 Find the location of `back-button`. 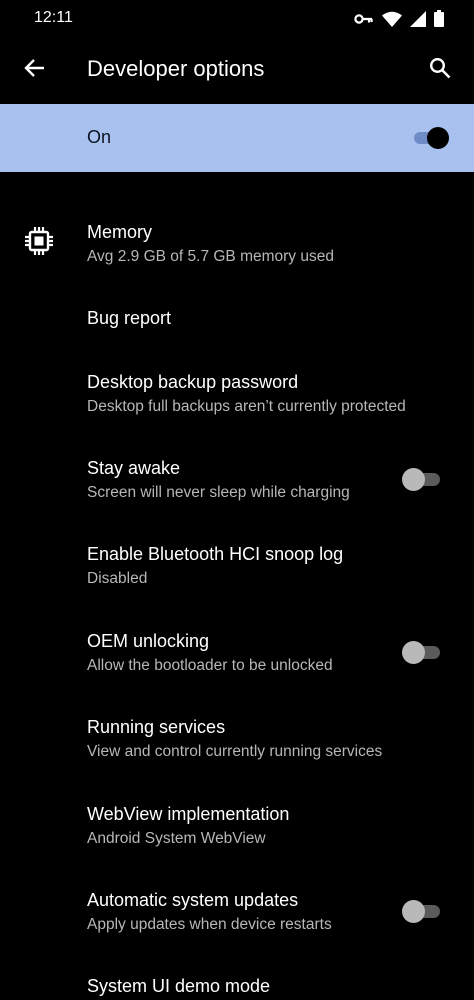

back-button is located at coordinates (34, 70).